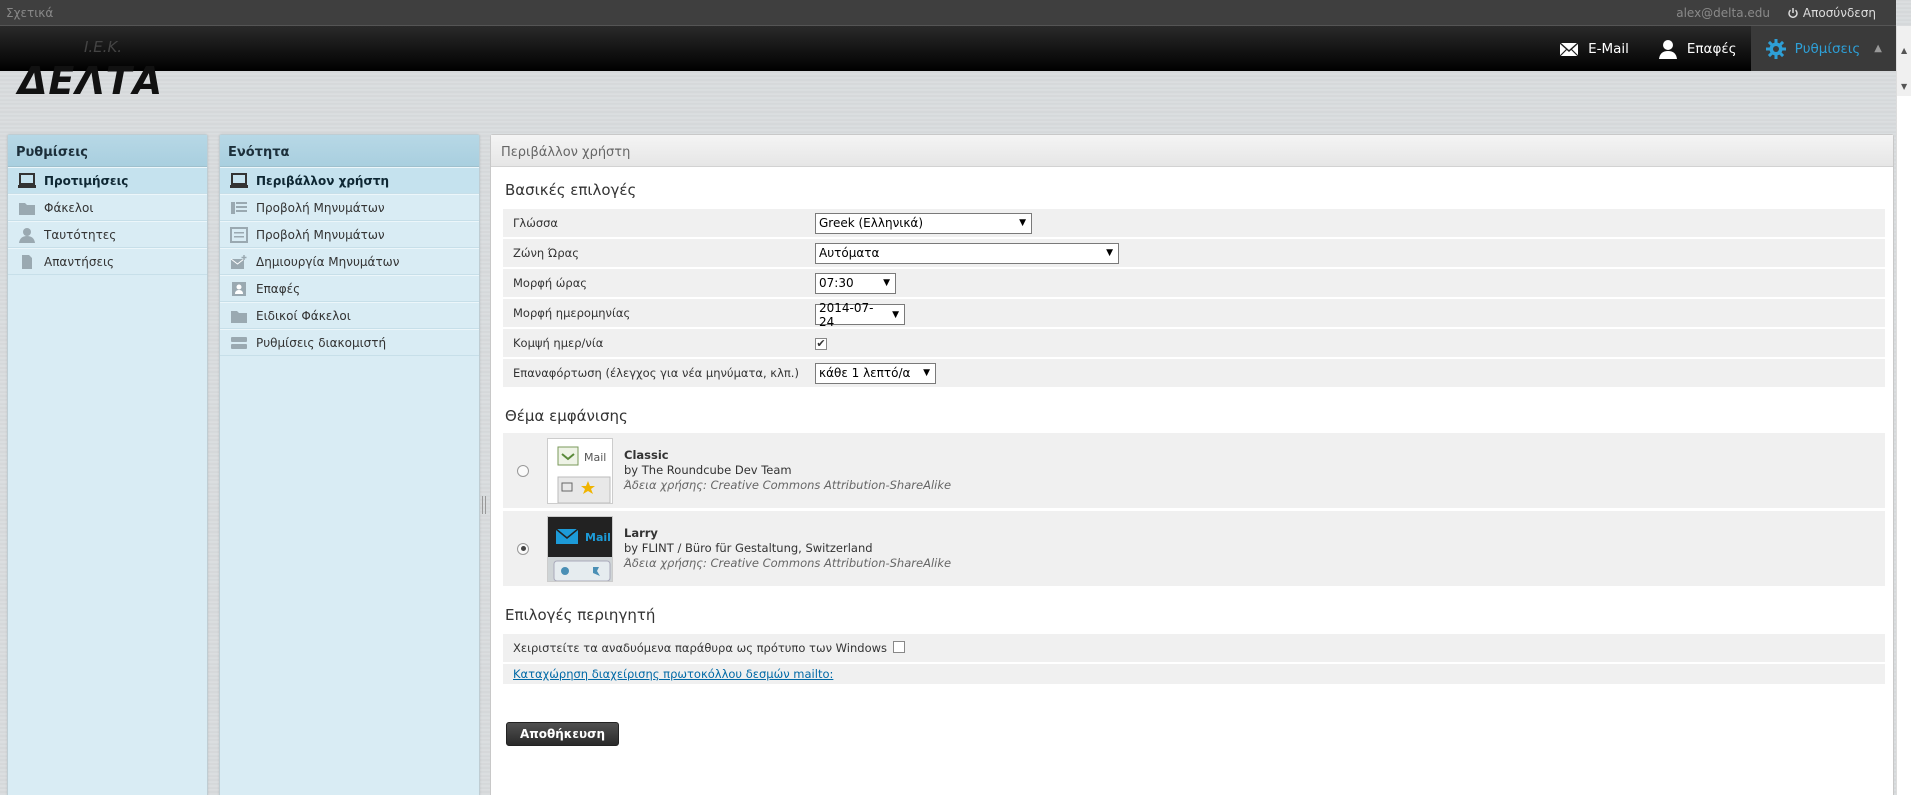 The width and height of the screenshot is (1911, 795). What do you see at coordinates (659, 283) in the screenshot?
I see `time-format-label: Μορφή ώρας` at bounding box center [659, 283].